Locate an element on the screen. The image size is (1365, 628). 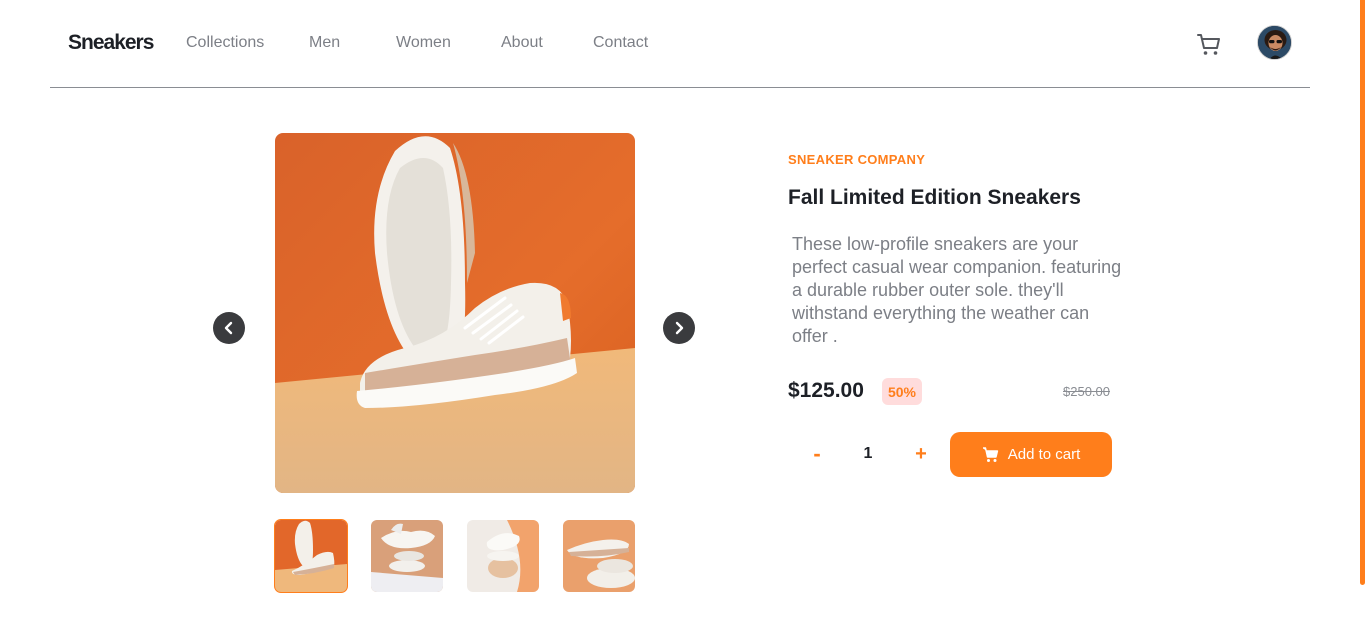
chevron-left-icon is located at coordinates (228, 328).